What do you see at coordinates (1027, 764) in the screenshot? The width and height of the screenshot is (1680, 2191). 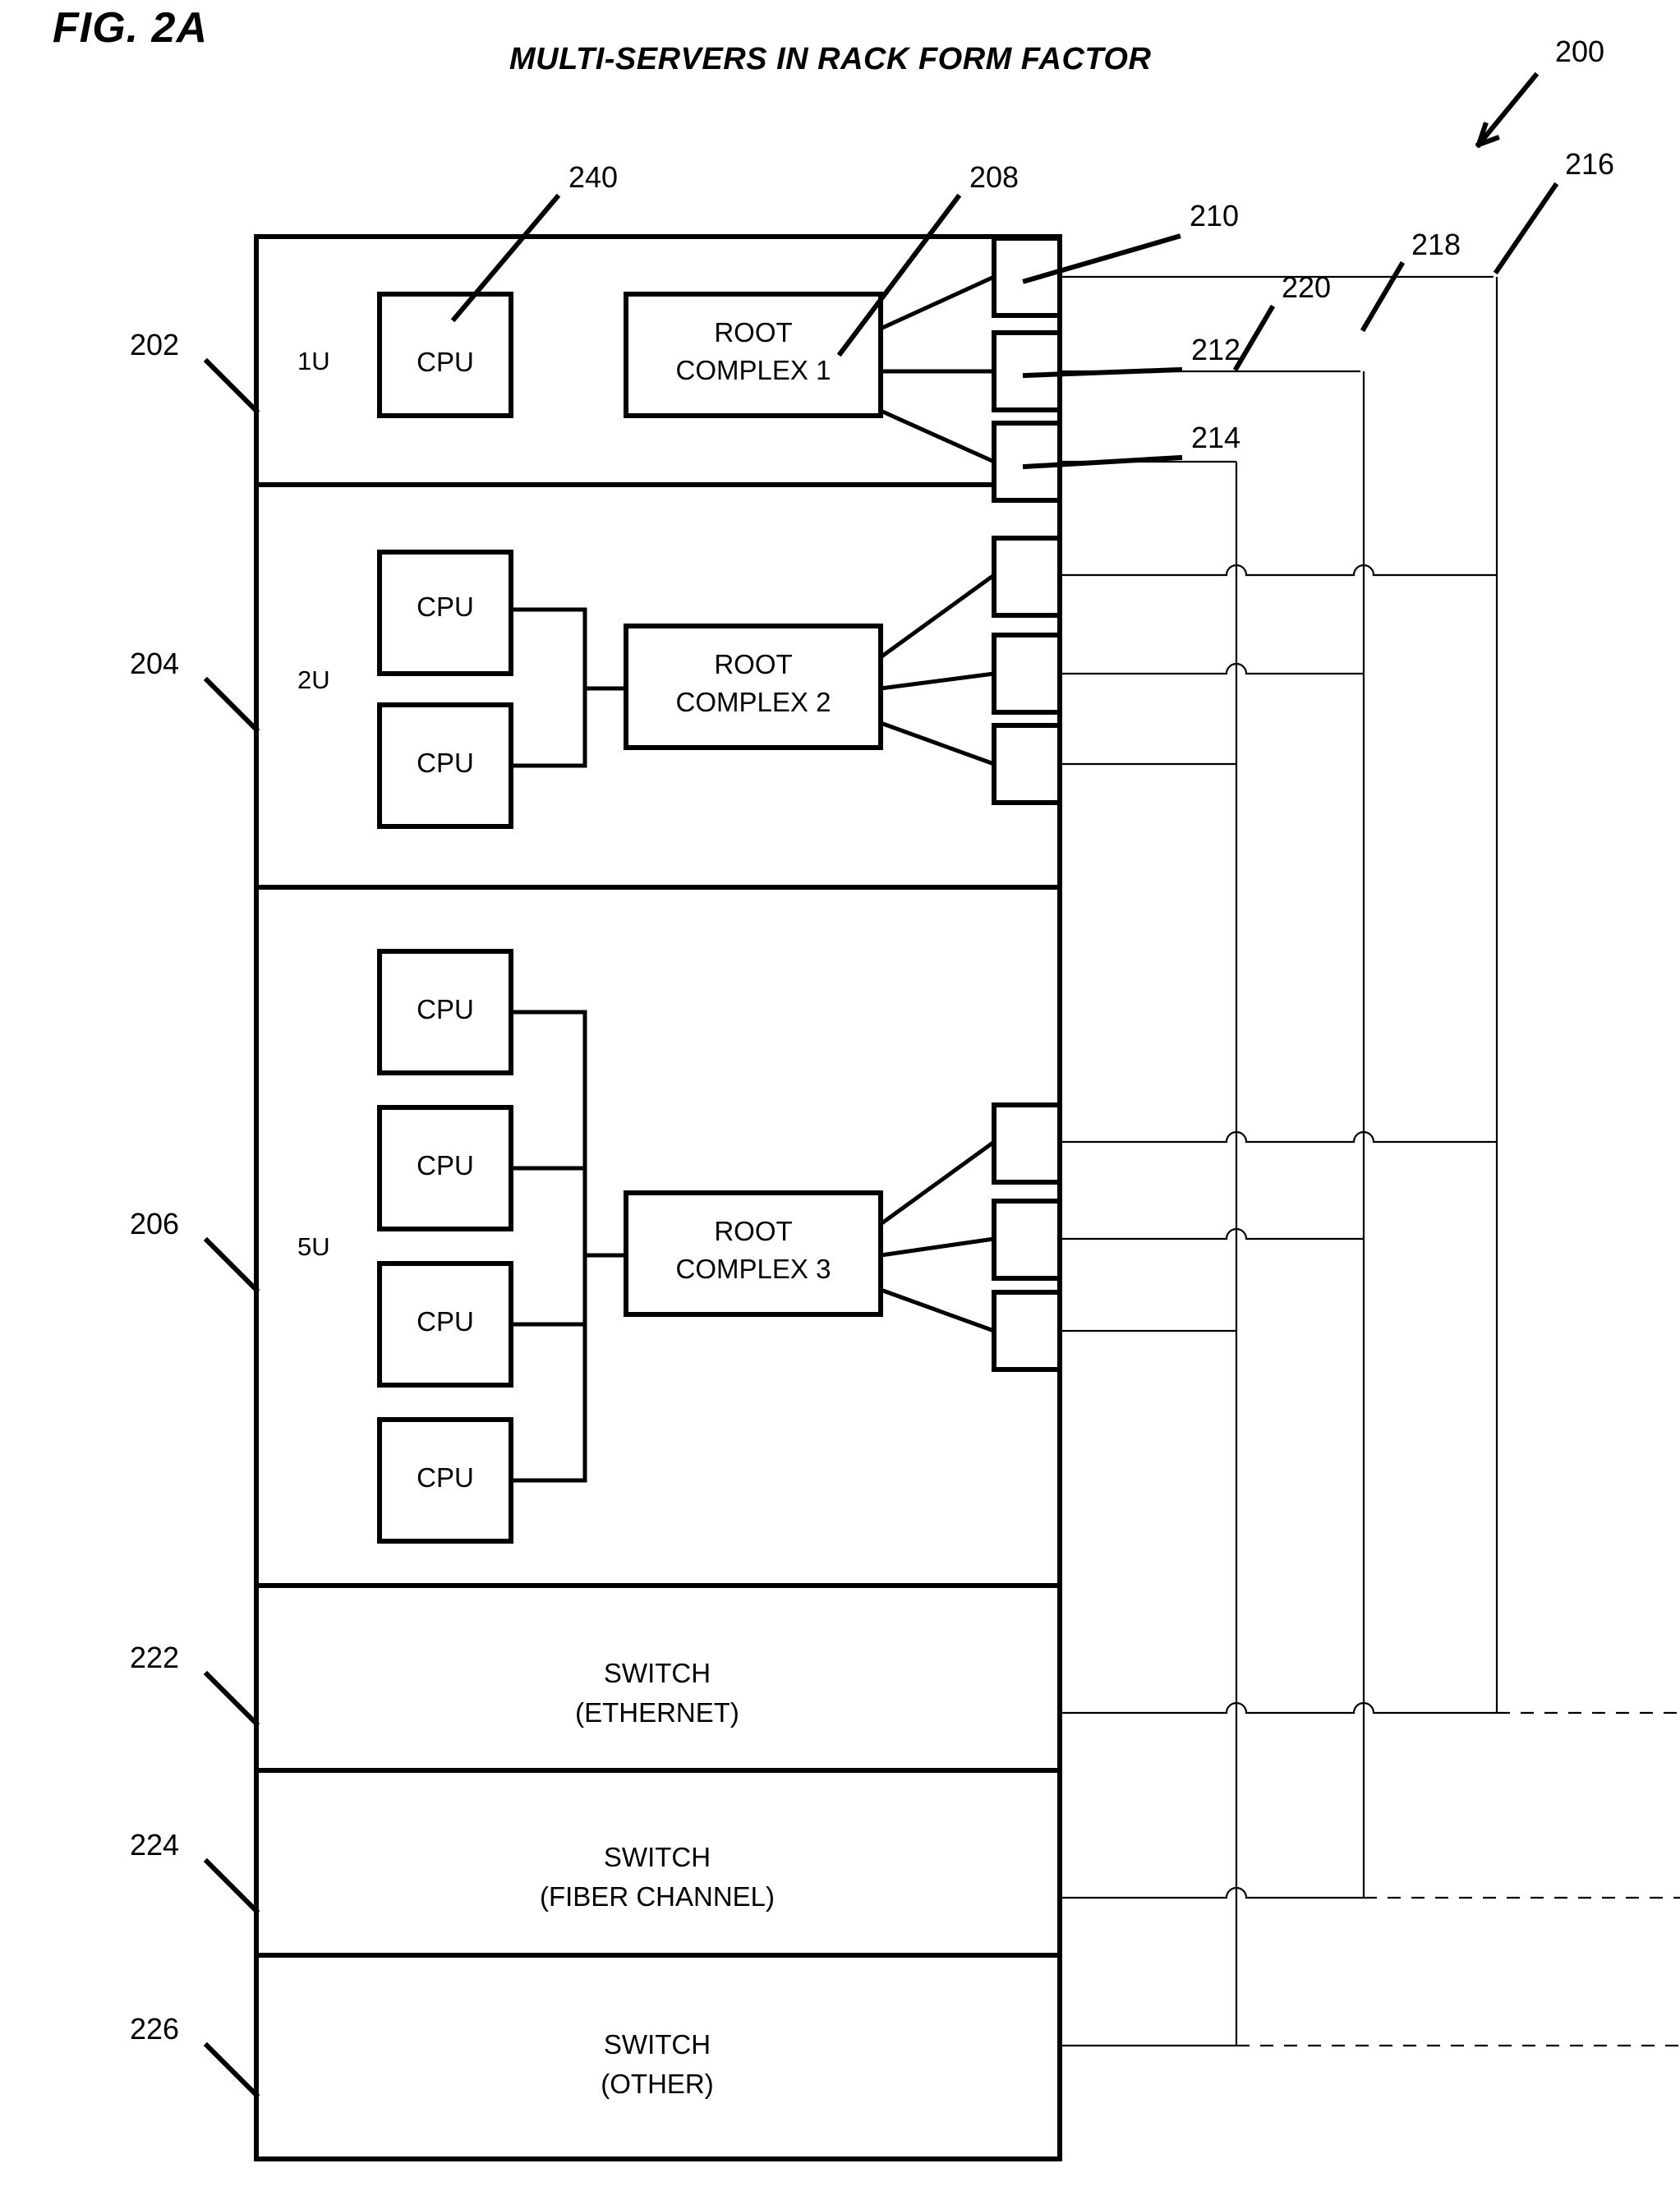 I see `port-2u-3-block` at bounding box center [1027, 764].